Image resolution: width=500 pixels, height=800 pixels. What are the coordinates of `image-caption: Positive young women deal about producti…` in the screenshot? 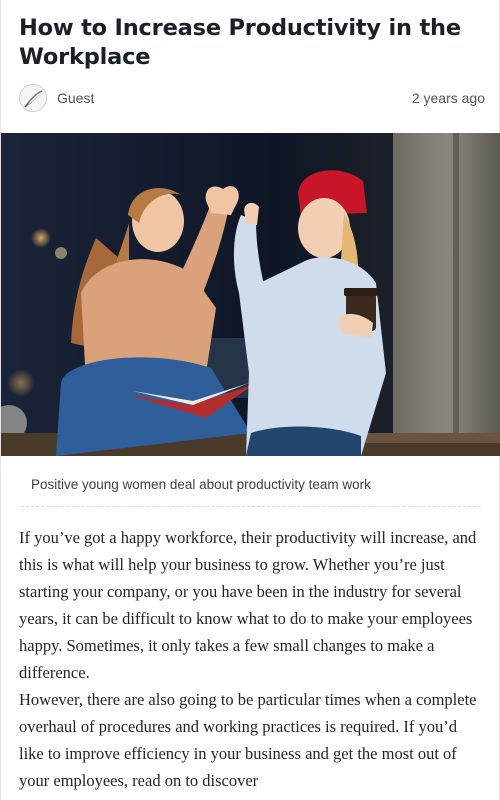 It's located at (251, 487).